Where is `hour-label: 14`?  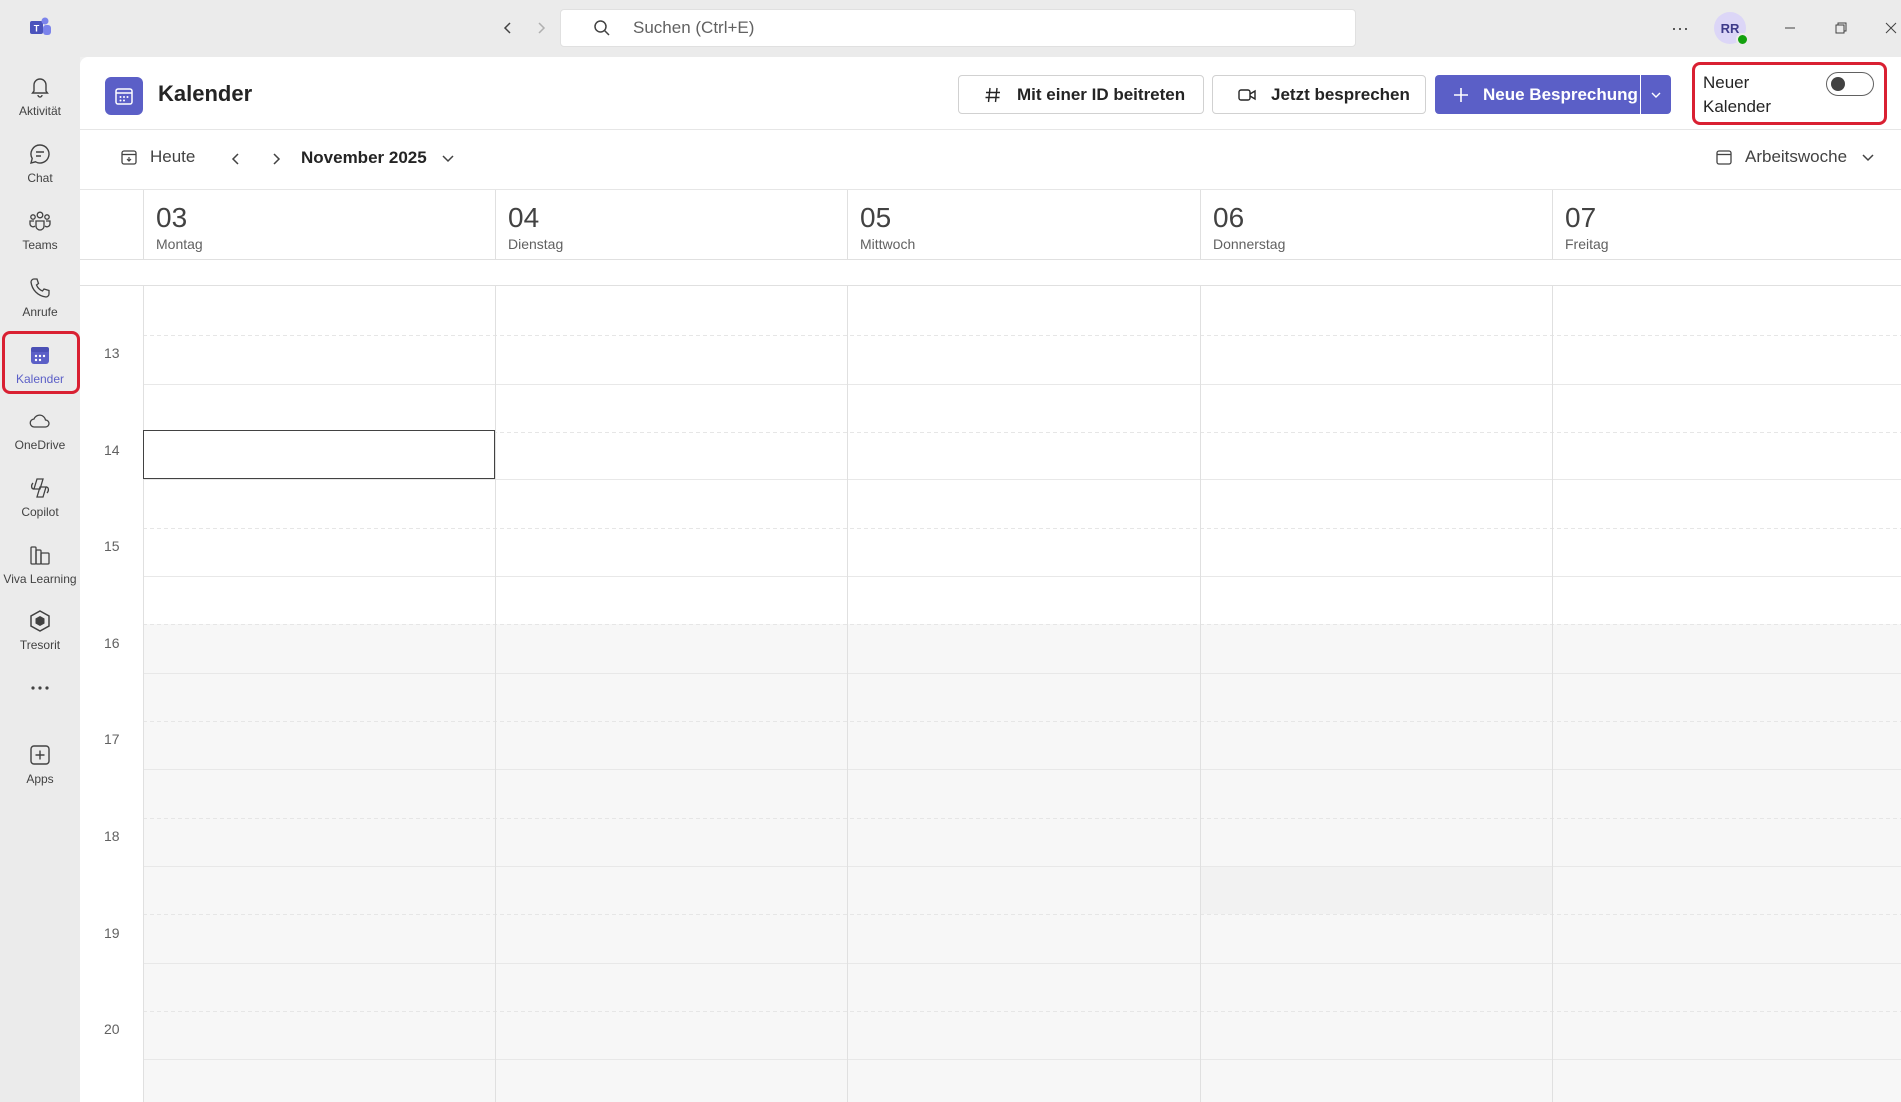 hour-label: 14 is located at coordinates (112, 450).